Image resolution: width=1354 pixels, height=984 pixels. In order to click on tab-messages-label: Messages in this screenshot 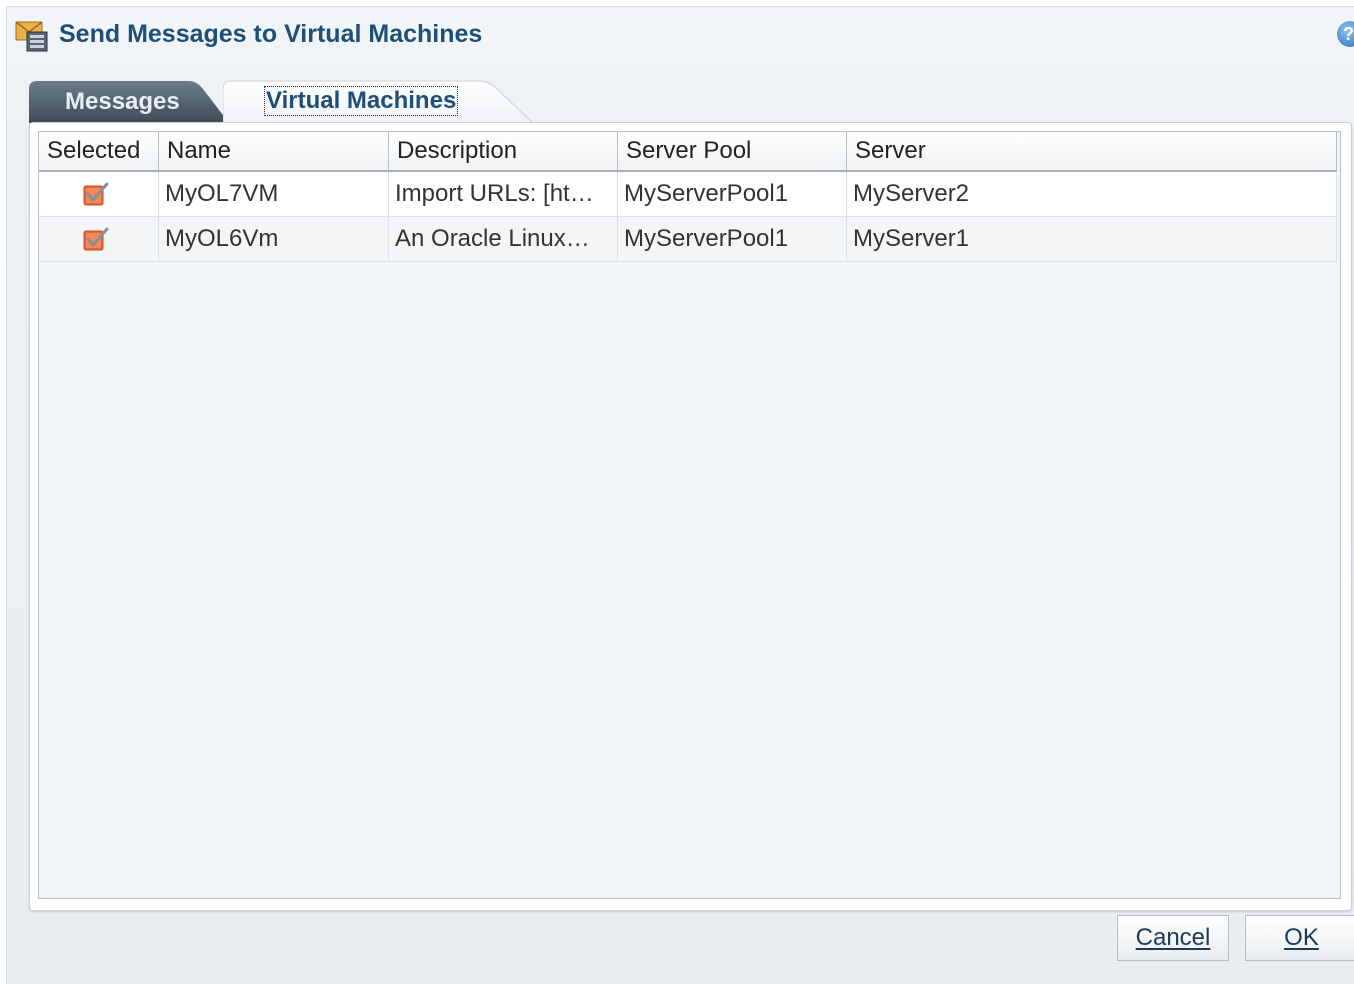, I will do `click(122, 101)`.